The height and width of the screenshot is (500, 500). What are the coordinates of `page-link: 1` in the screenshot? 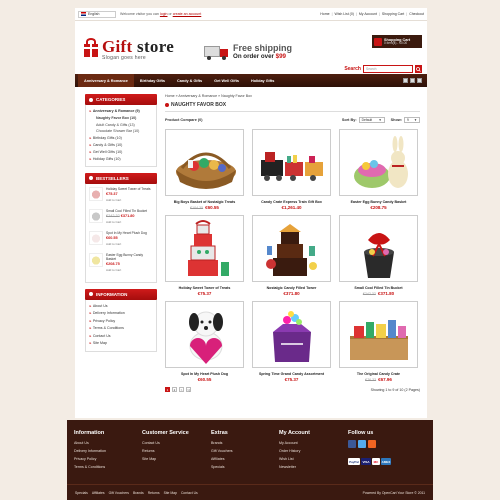 It's located at (167, 389).